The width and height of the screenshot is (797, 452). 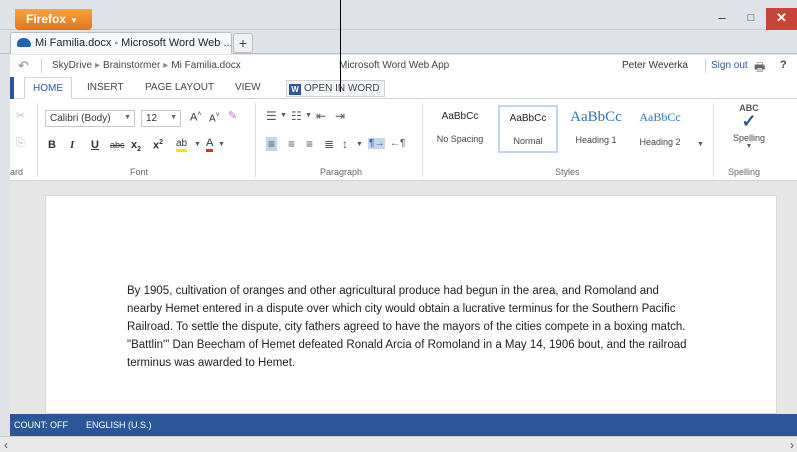 I want to click on italic-button: I, so click(x=72, y=145).